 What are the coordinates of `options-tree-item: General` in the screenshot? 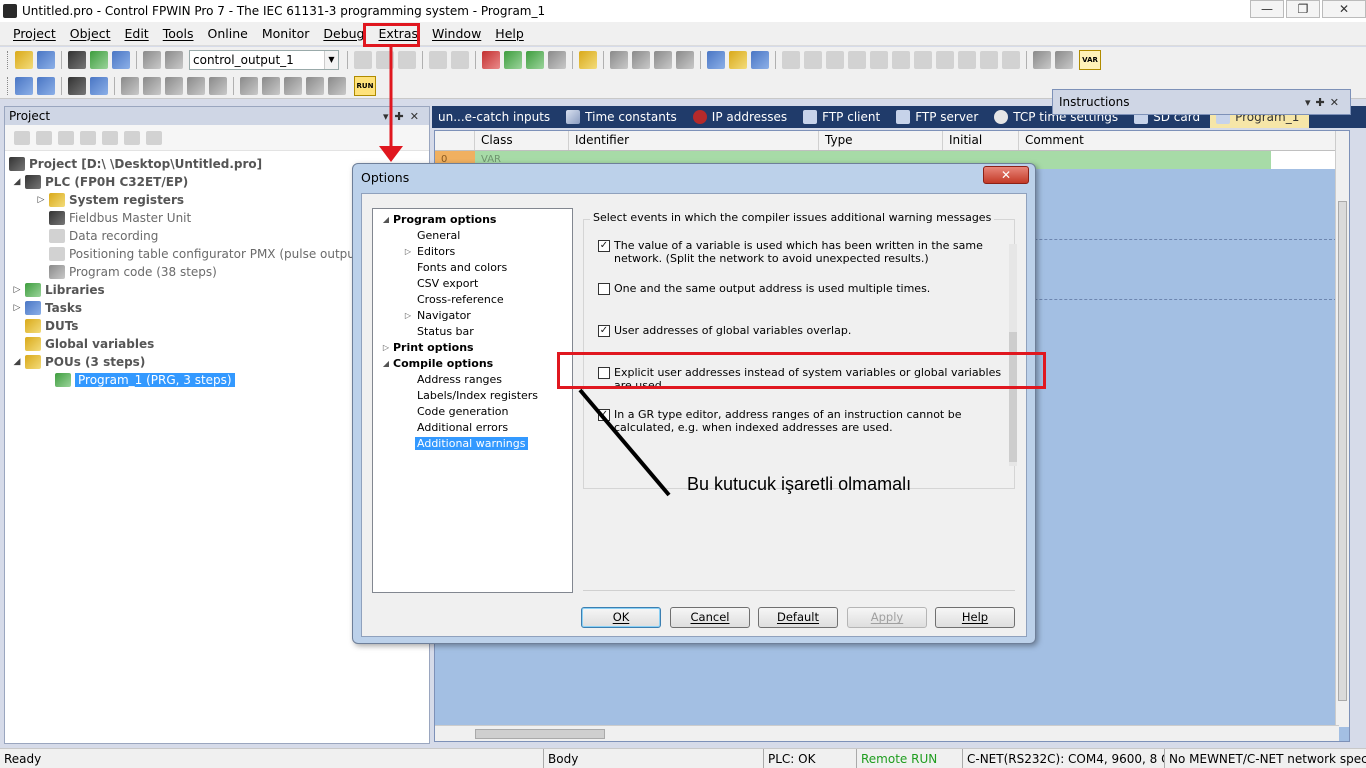 It's located at (472, 235).